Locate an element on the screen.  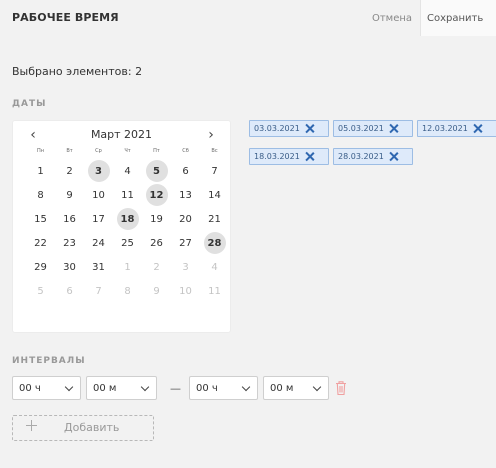
calendar-day-selected: 12 is located at coordinates (156, 195).